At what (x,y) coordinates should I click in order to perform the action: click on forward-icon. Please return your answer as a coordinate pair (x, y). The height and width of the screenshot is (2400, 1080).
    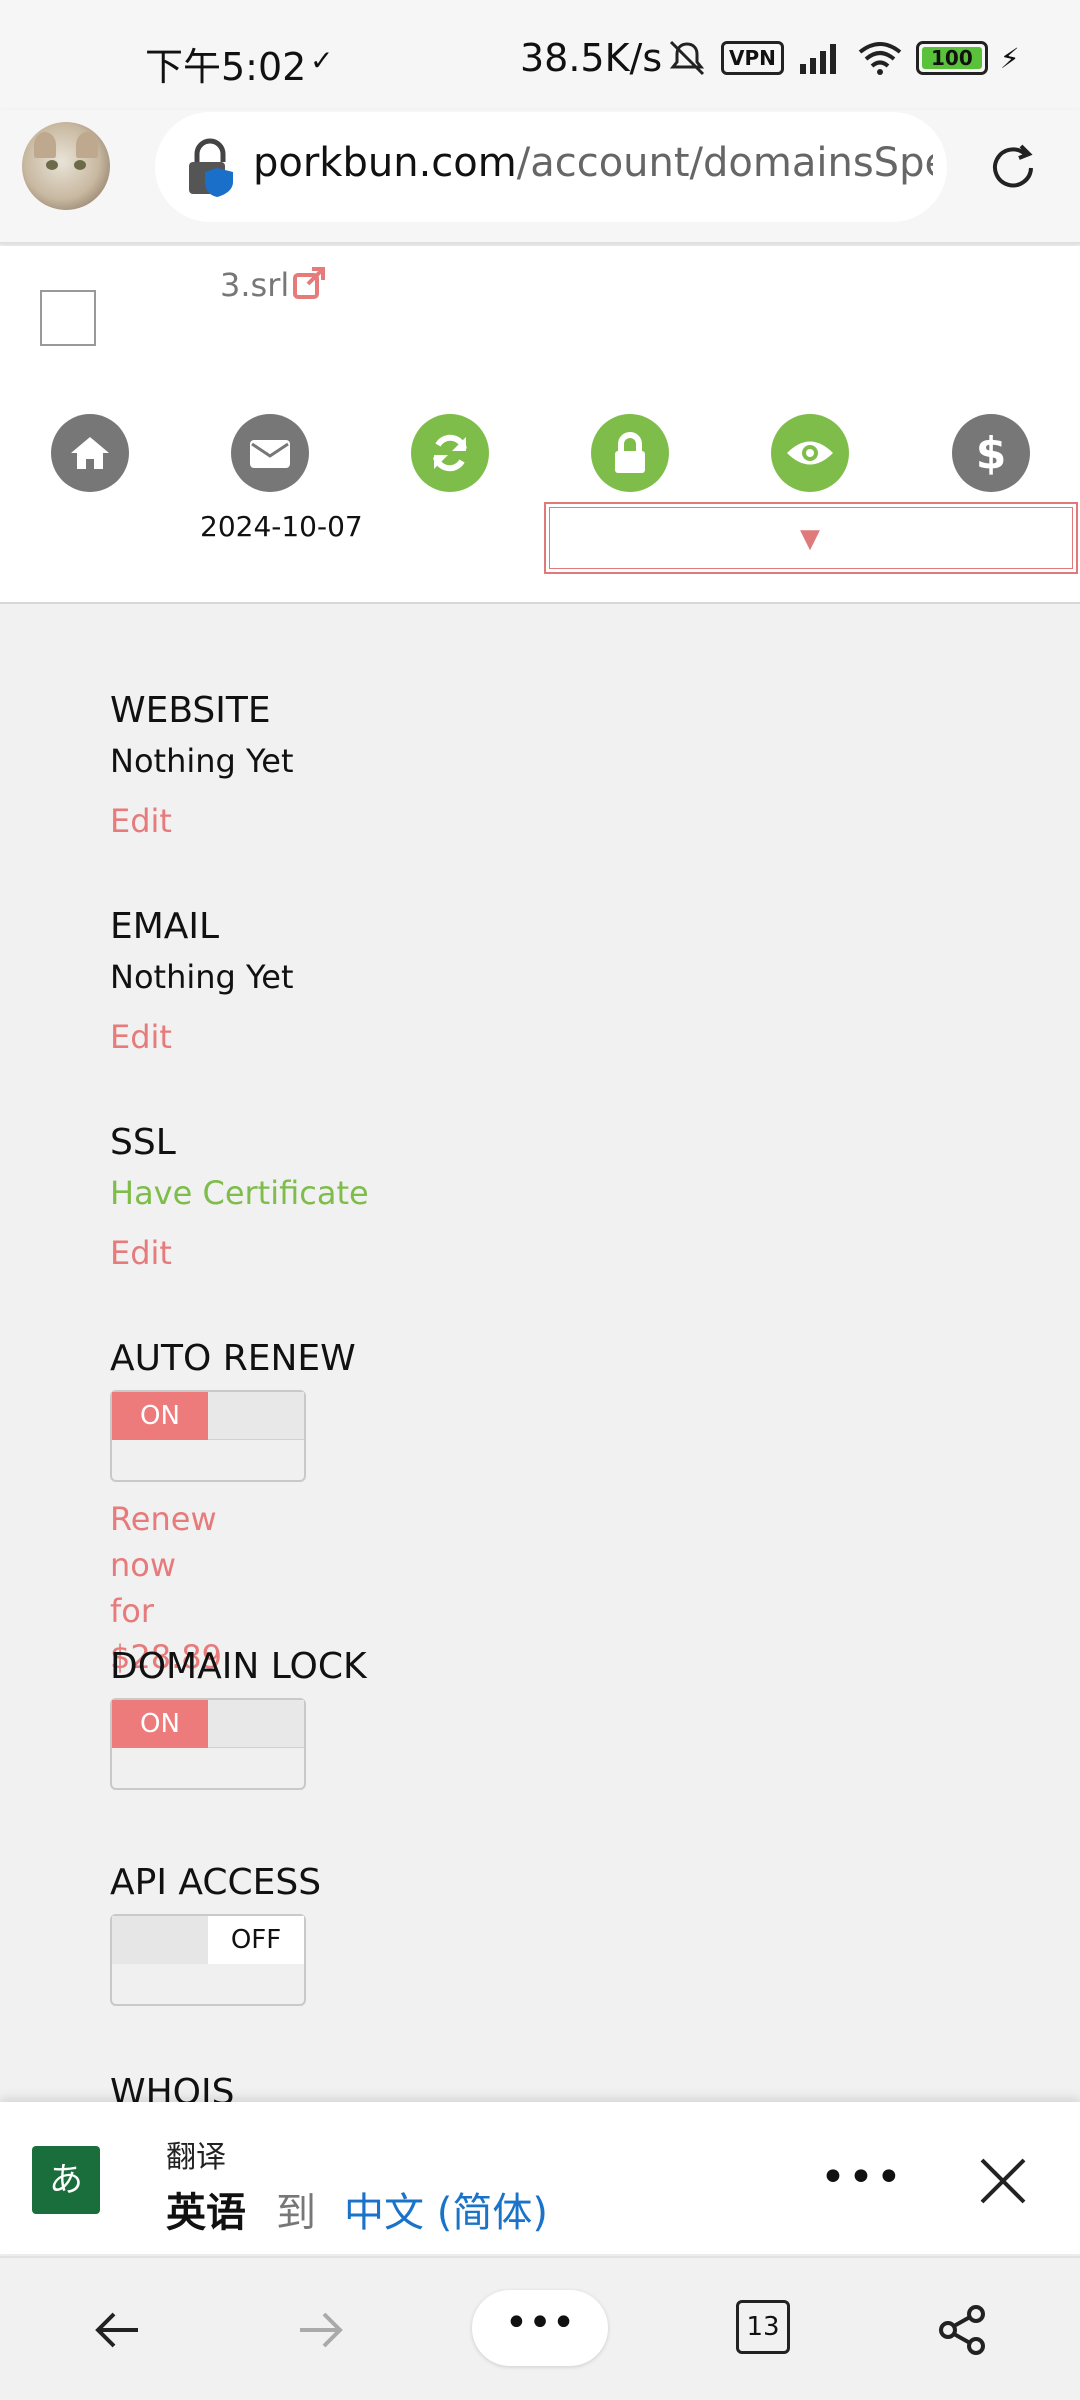
    Looking at the image, I should click on (320, 2330).